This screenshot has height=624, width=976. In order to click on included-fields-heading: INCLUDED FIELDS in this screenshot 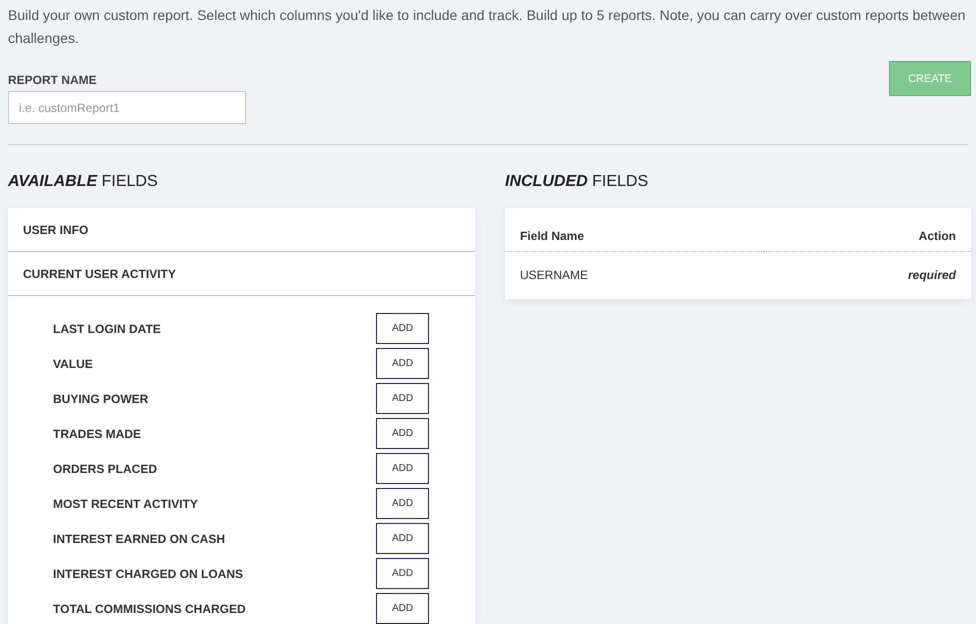, I will do `click(577, 182)`.